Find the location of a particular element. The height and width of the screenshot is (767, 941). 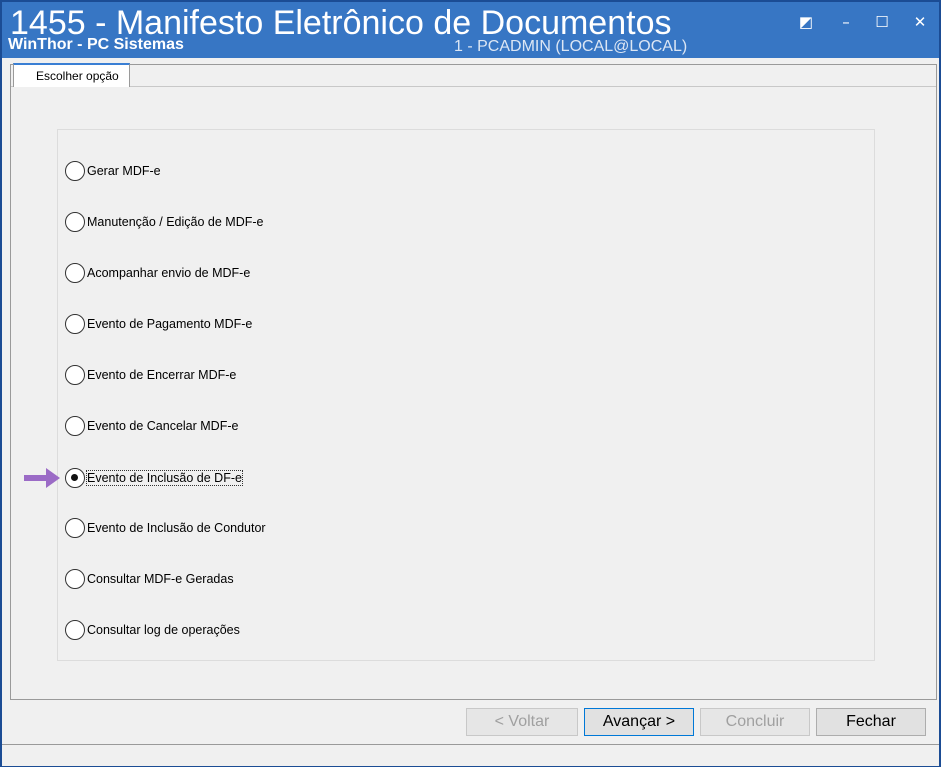

restore-icon: ◩ is located at coordinates (806, 22).